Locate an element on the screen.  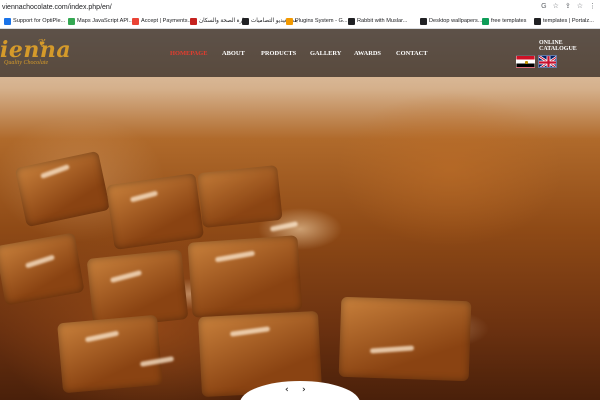
google-lens-icon: G is located at coordinates (543, 7).